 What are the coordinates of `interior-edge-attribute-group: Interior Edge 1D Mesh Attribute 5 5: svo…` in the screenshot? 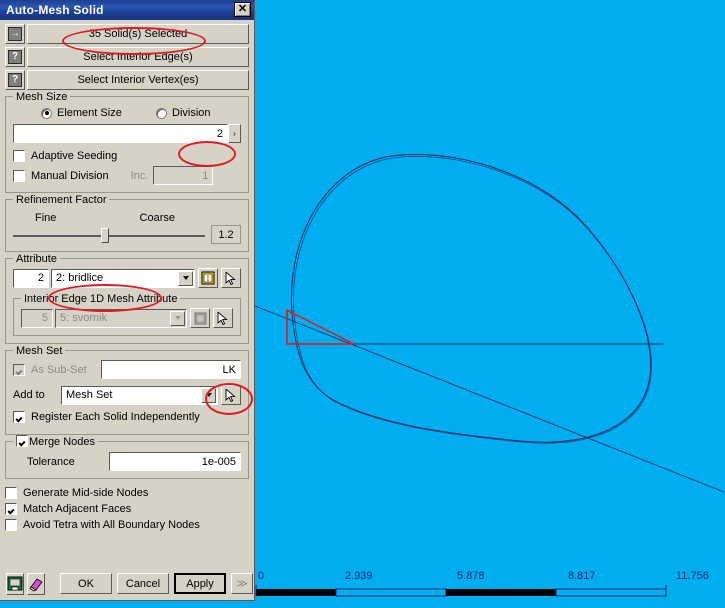 It's located at (127, 314).